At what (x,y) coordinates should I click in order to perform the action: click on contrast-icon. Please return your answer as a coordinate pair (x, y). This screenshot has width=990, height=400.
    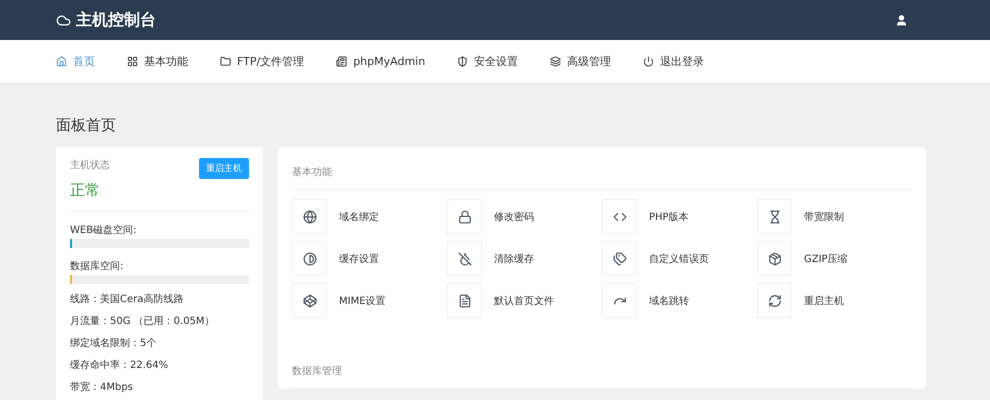
    Looking at the image, I should click on (309, 258).